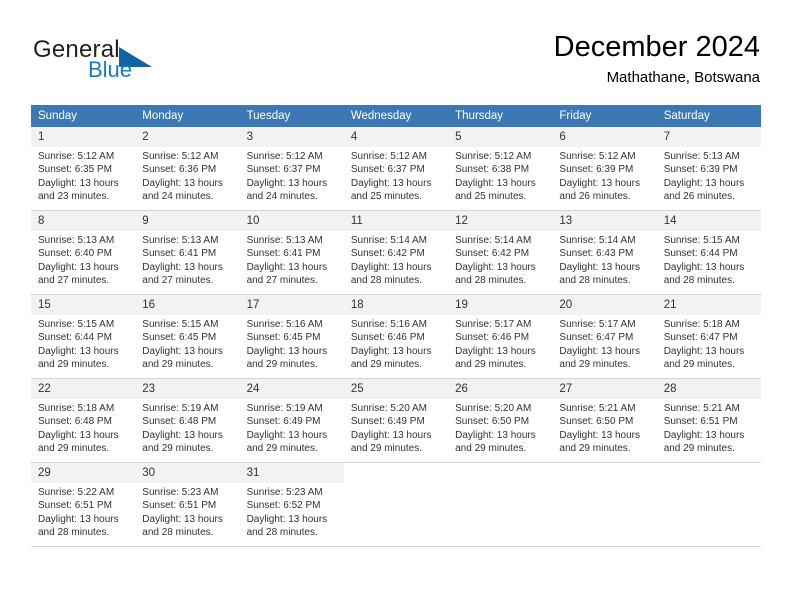 The height and width of the screenshot is (612, 792). Describe the element at coordinates (187, 389) in the screenshot. I see `day-number: 23` at that location.